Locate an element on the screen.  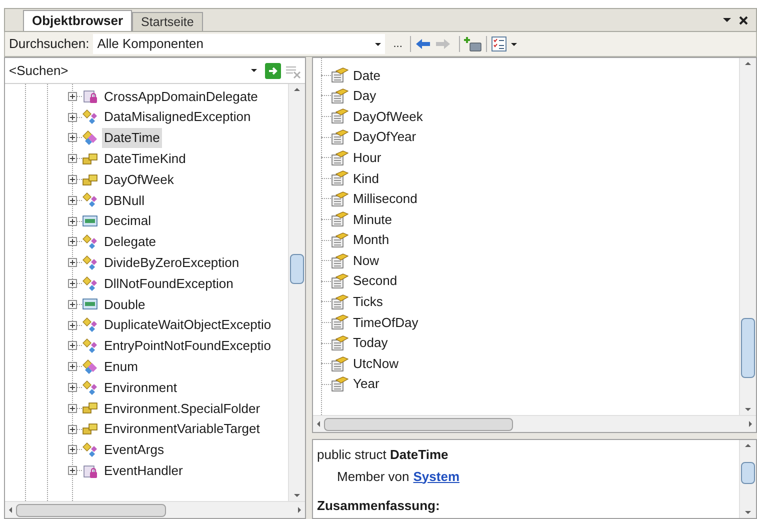
type-item: Decimal is located at coordinates (127, 221).